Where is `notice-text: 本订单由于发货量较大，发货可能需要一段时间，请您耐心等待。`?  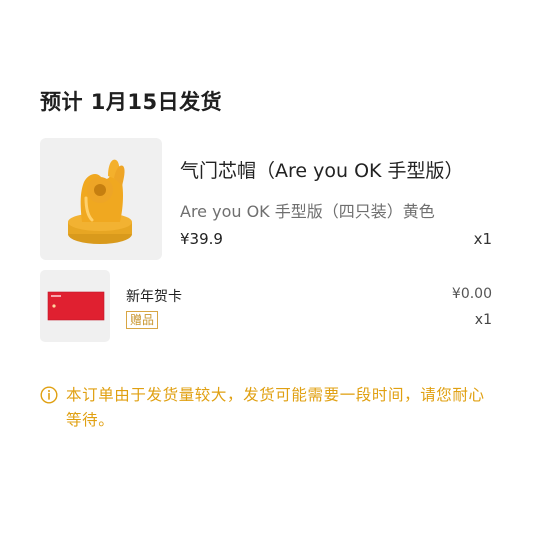
notice-text: 本订单由于发货量较大，发货可能需要一段时间，请您耐心等待。 is located at coordinates (275, 407).